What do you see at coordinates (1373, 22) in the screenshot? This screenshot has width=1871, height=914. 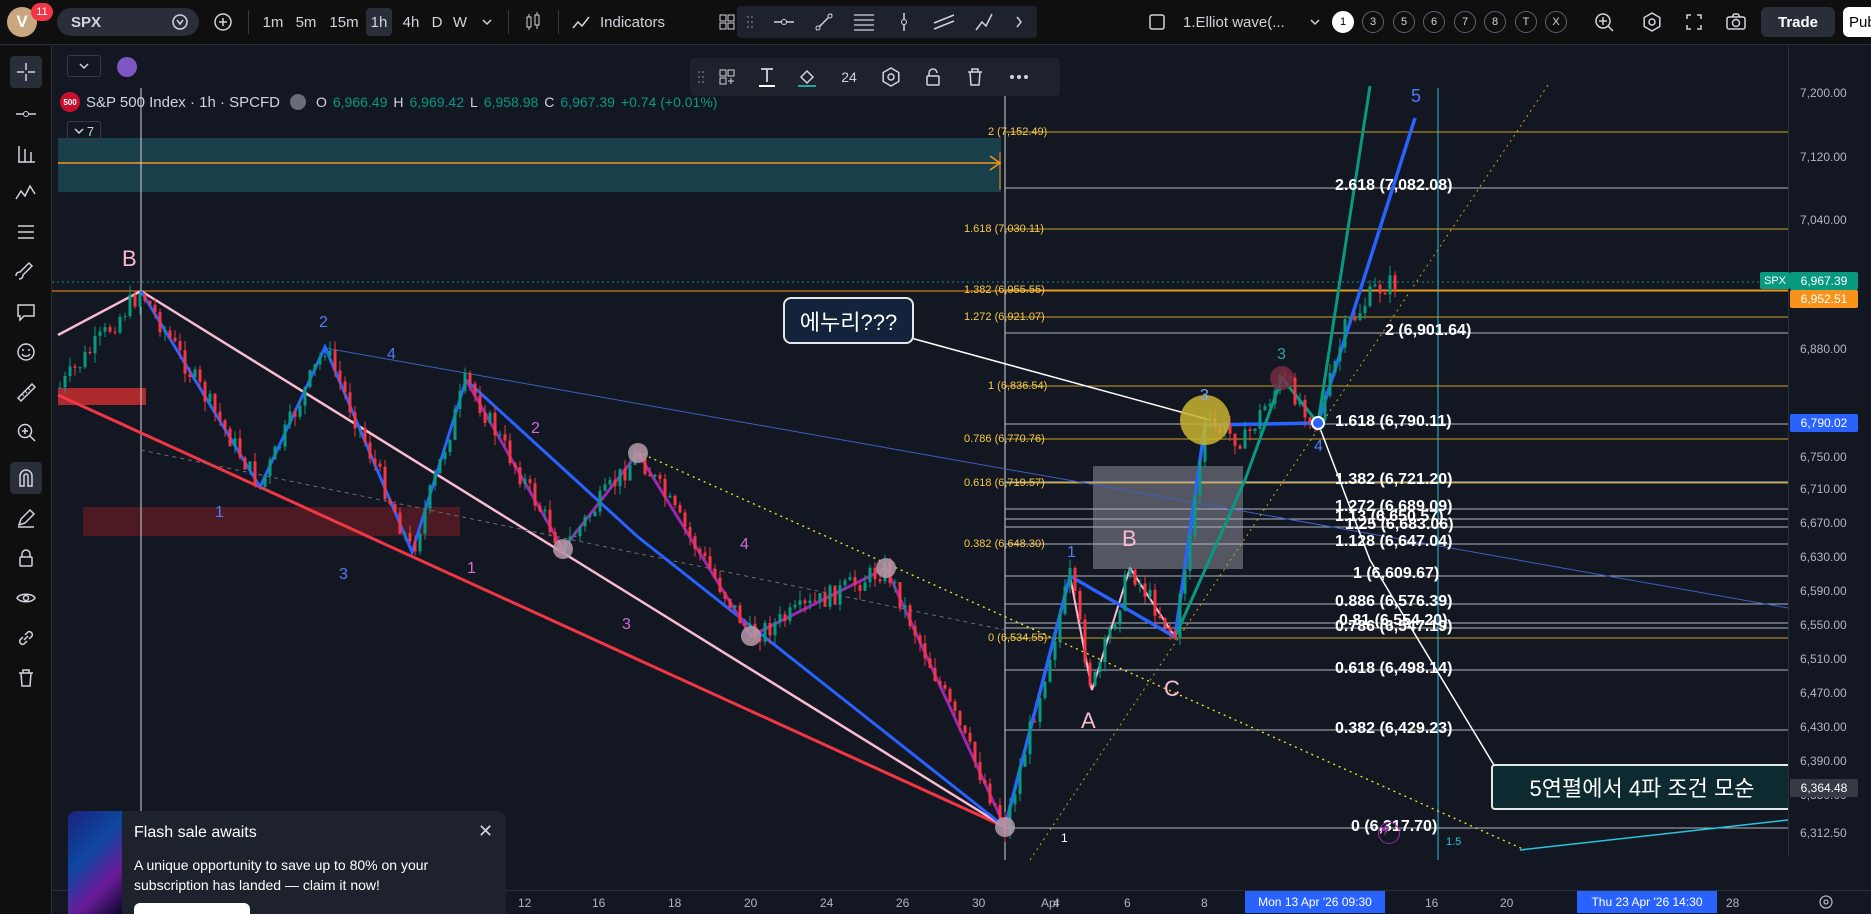 I see `visibility-3: 3` at bounding box center [1373, 22].